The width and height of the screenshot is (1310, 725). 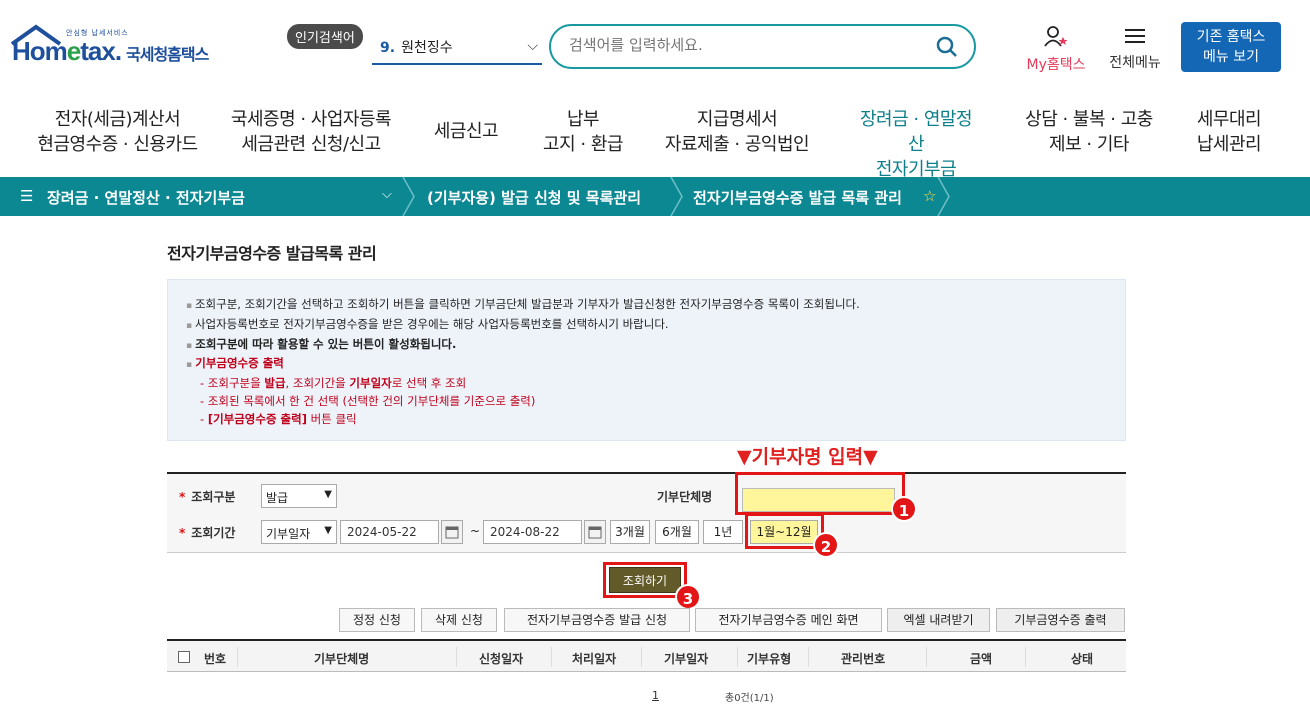 What do you see at coordinates (207, 497) in the screenshot?
I see `type-label: * 조회구분` at bounding box center [207, 497].